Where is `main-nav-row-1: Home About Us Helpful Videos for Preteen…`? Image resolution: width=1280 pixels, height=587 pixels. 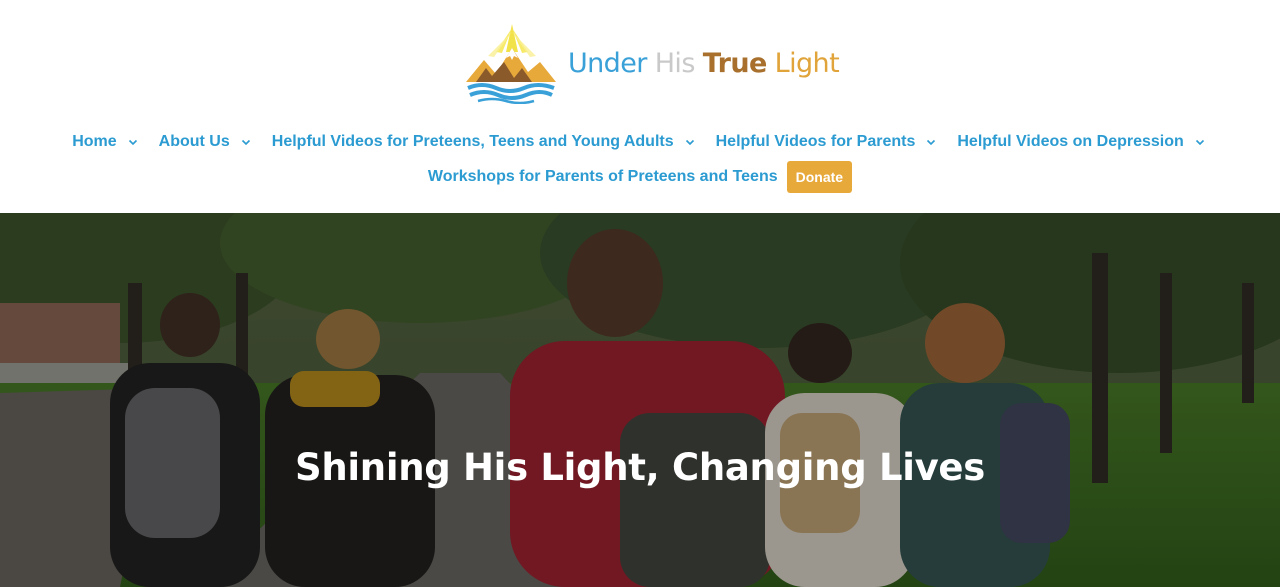 main-nav-row-1: Home About Us Helpful Videos for Preteen… is located at coordinates (640, 142).